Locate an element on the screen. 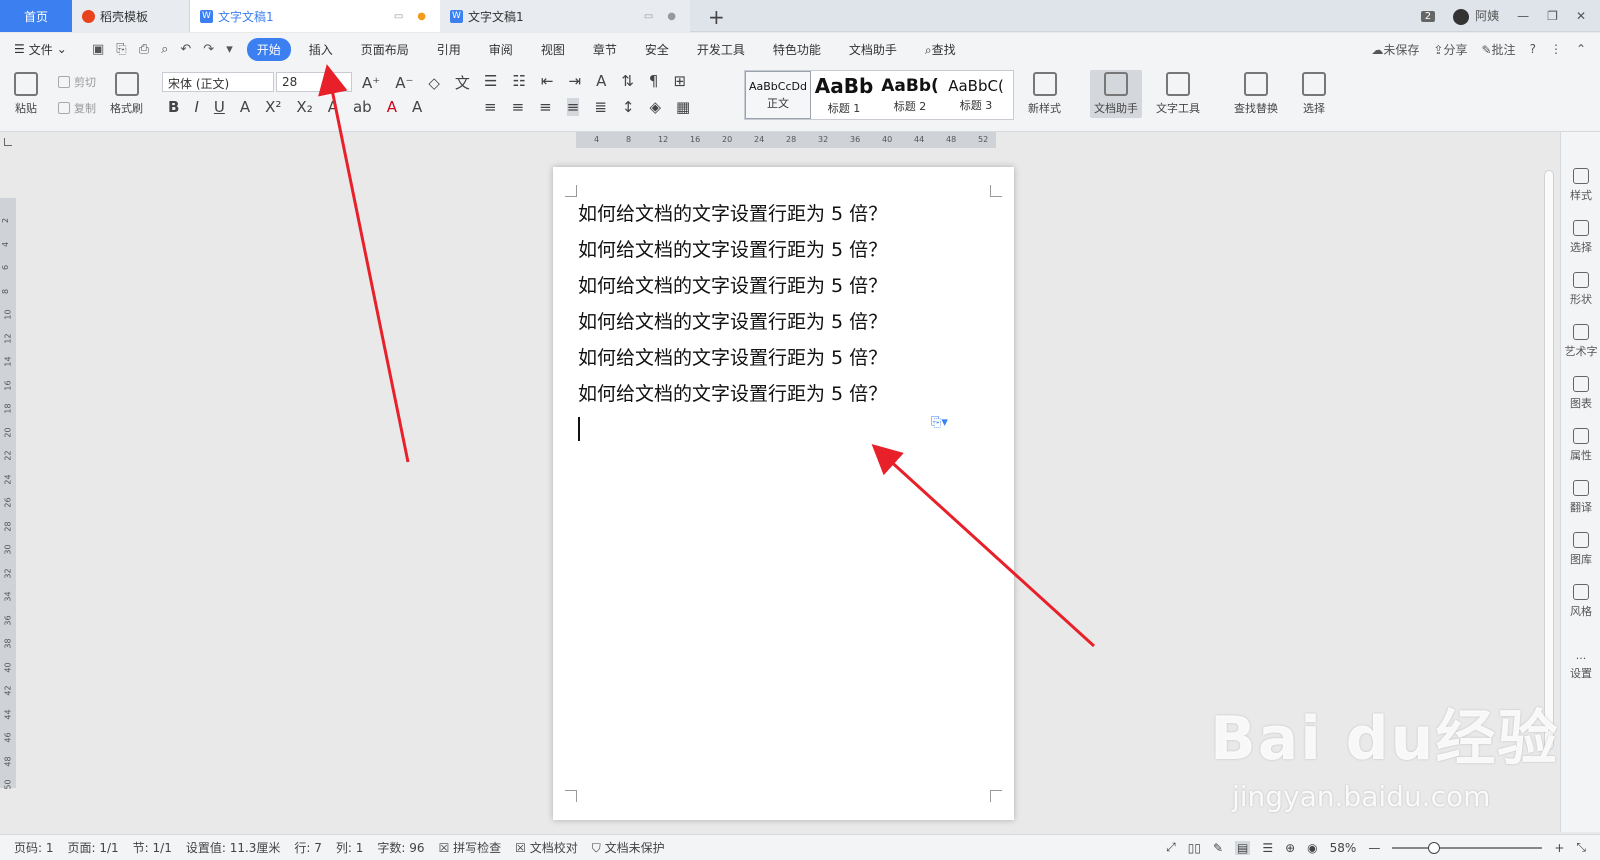  tab-page-layout: 页面布局 is located at coordinates (385, 49).